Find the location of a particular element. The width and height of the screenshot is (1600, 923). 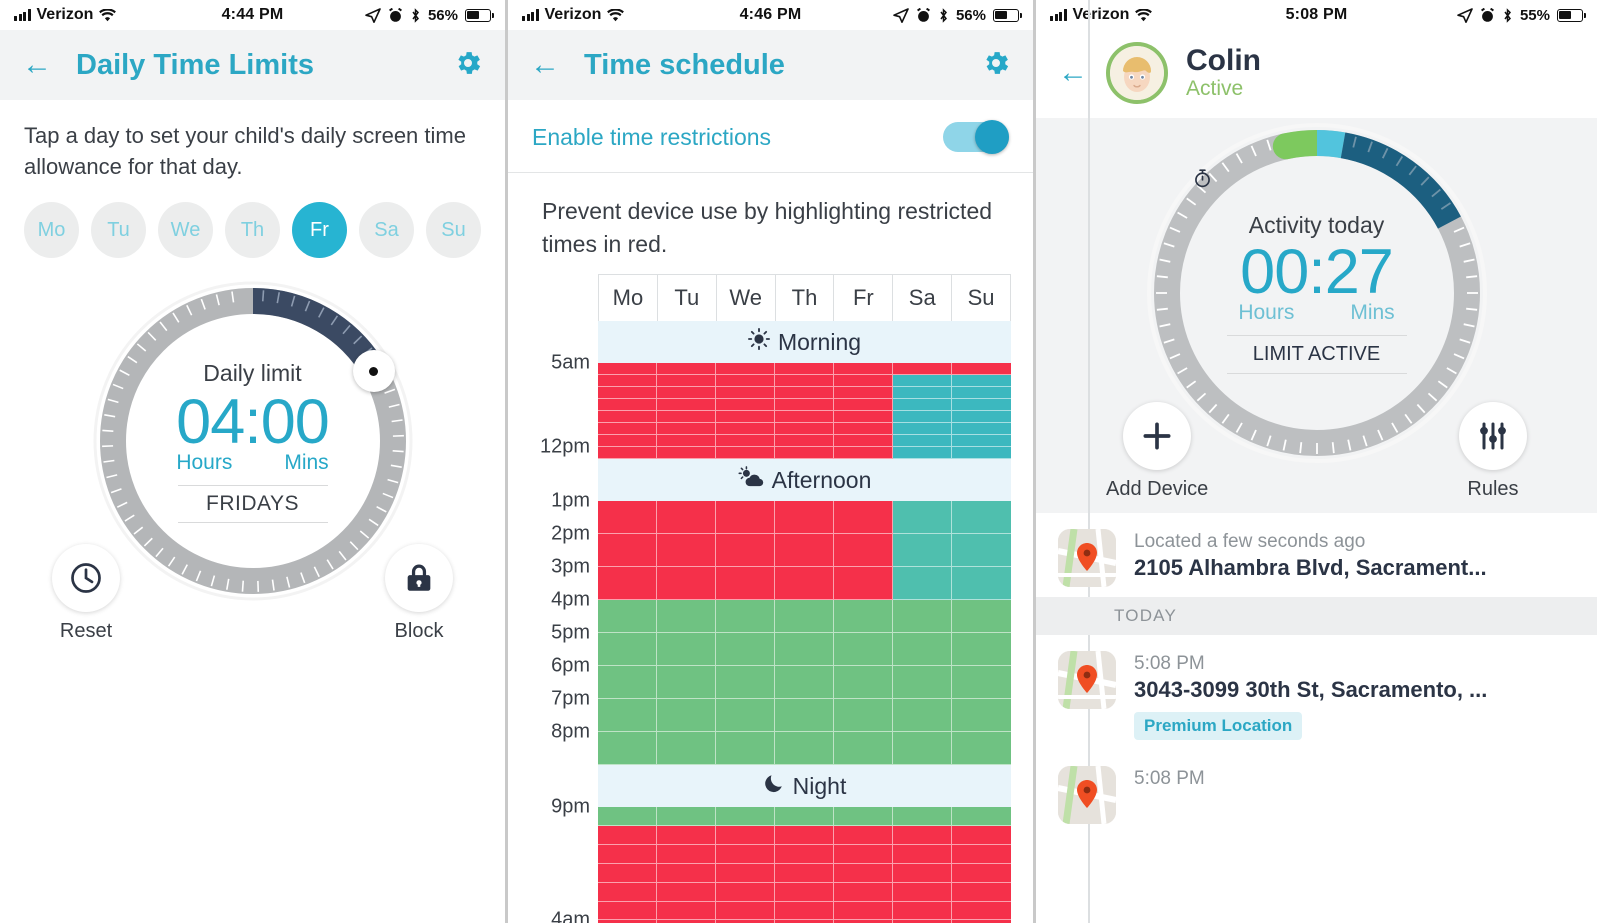

day-chip-th: Th is located at coordinates (252, 230).